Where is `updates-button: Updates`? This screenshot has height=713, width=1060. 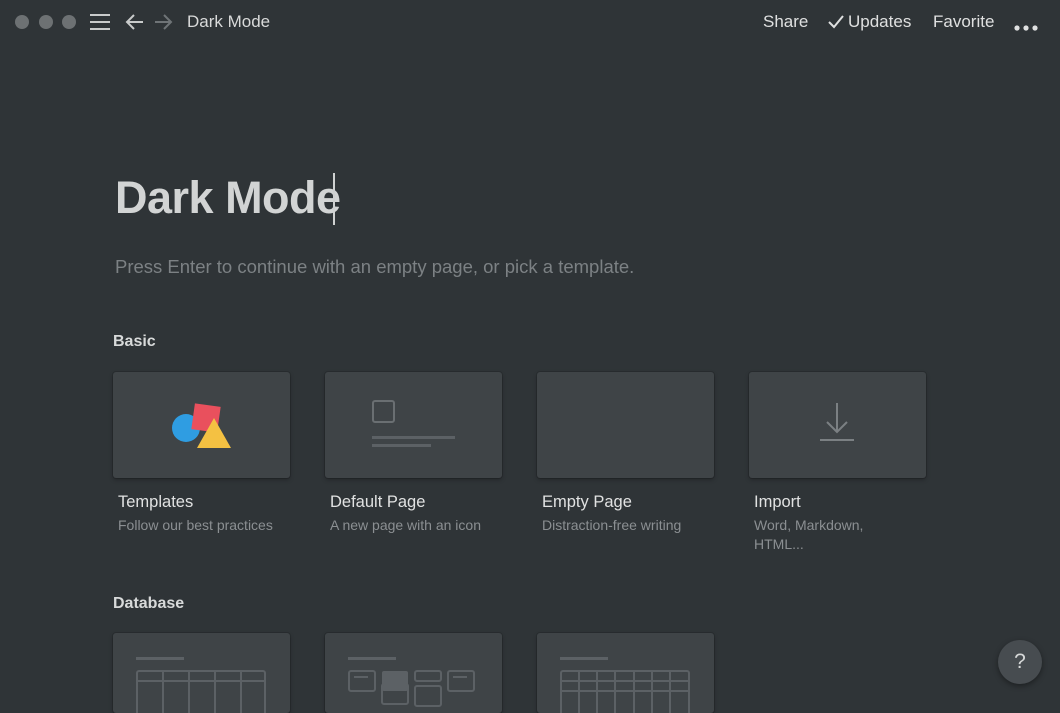 updates-button: Updates is located at coordinates (879, 22).